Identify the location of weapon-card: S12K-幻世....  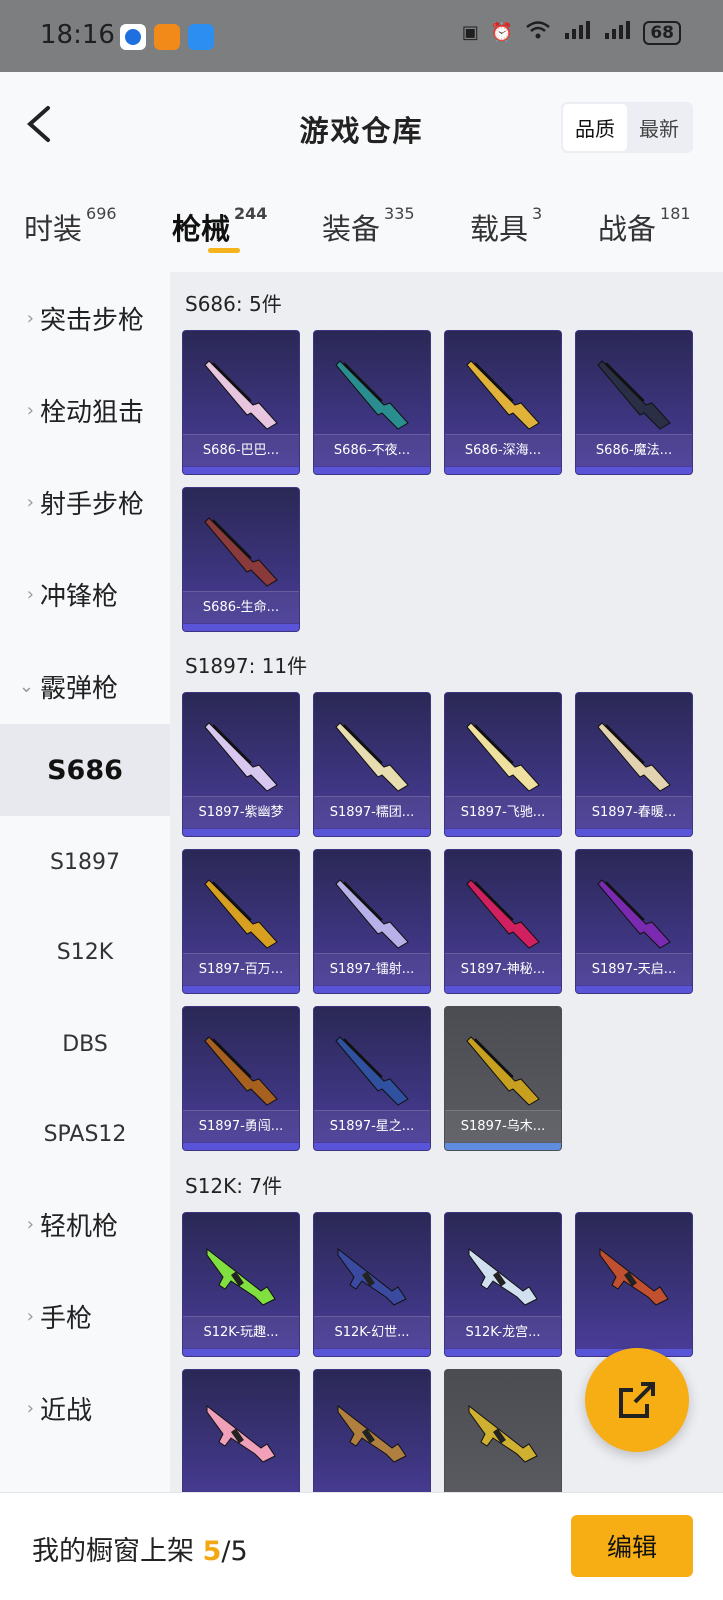
(372, 1284).